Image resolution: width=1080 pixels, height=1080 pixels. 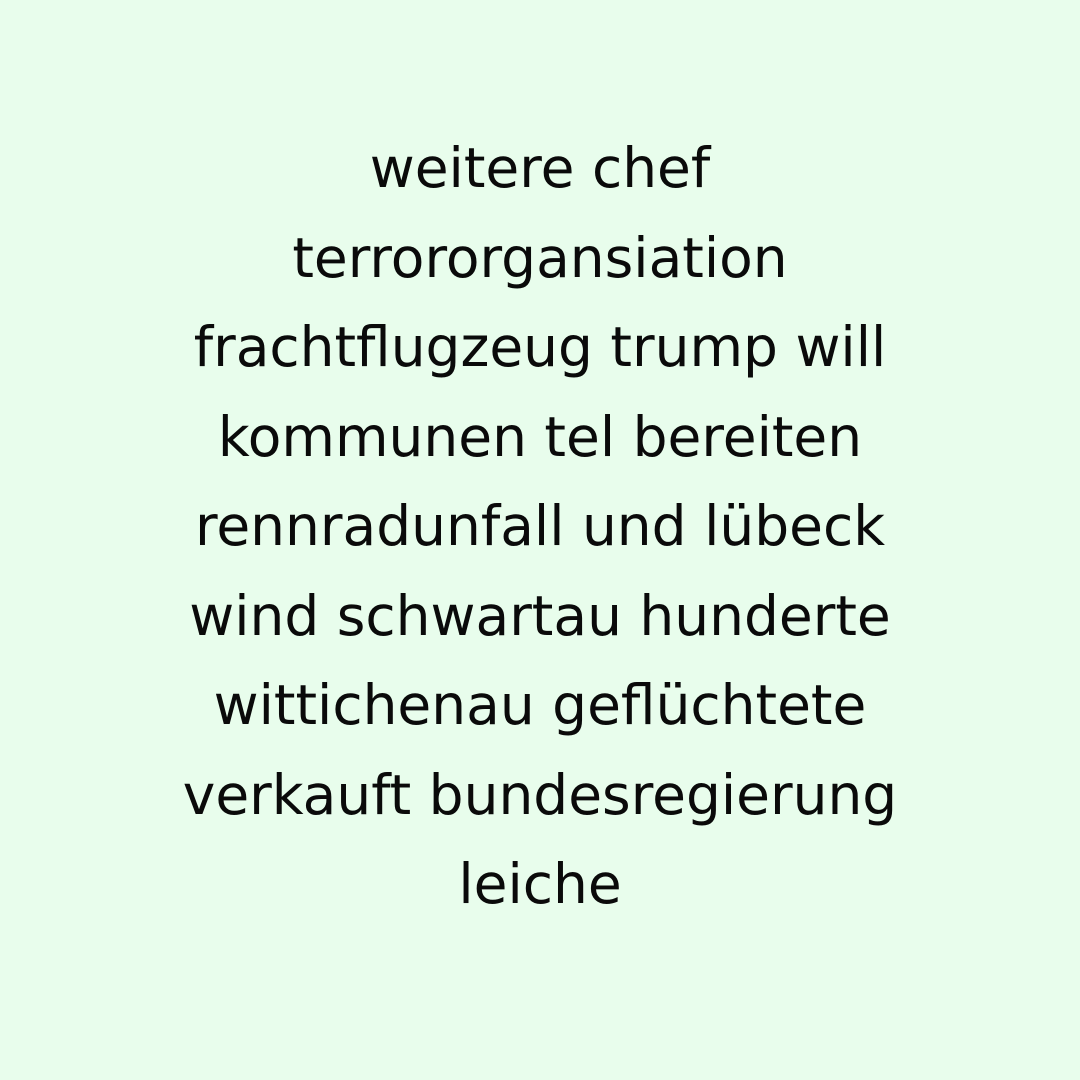 What do you see at coordinates (540, 884) in the screenshot?
I see `text-line-9: leiche` at bounding box center [540, 884].